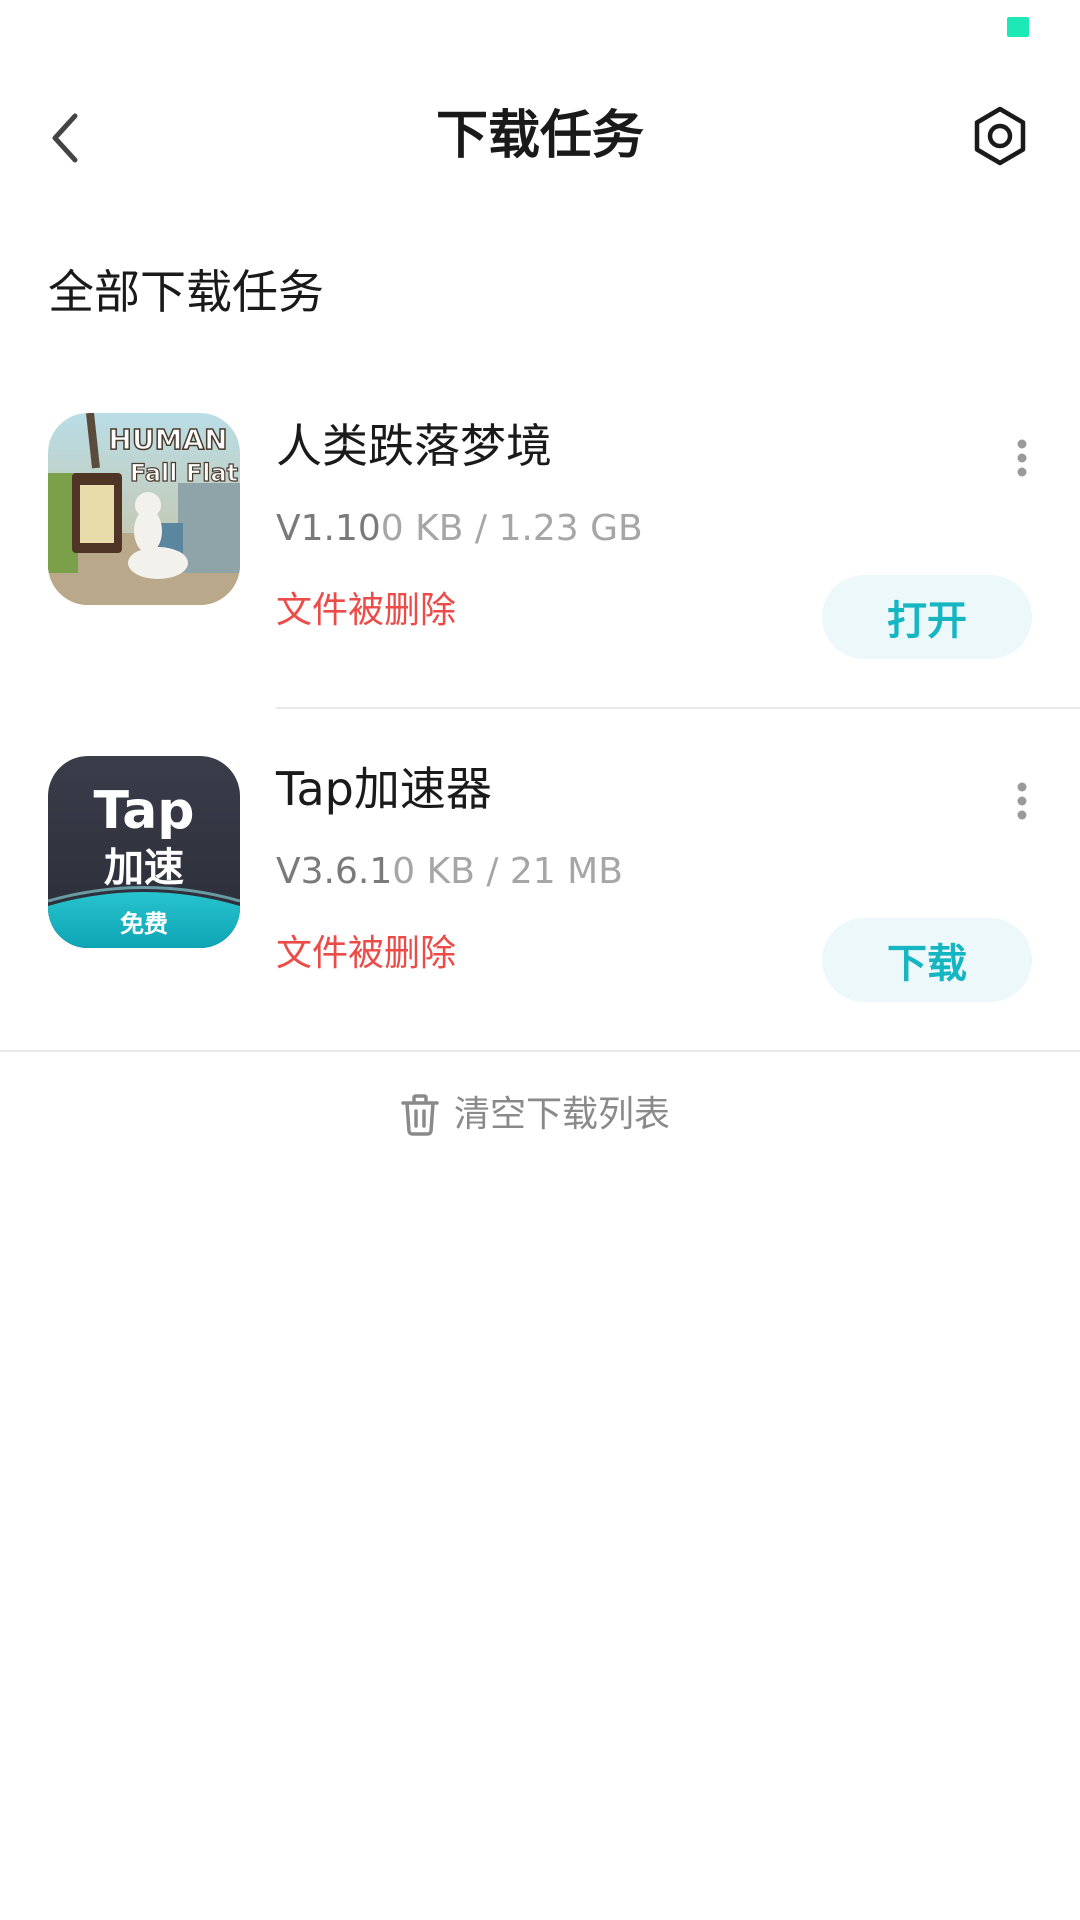 The height and width of the screenshot is (1920, 1080). What do you see at coordinates (540, 30) in the screenshot?
I see `status-bar` at bounding box center [540, 30].